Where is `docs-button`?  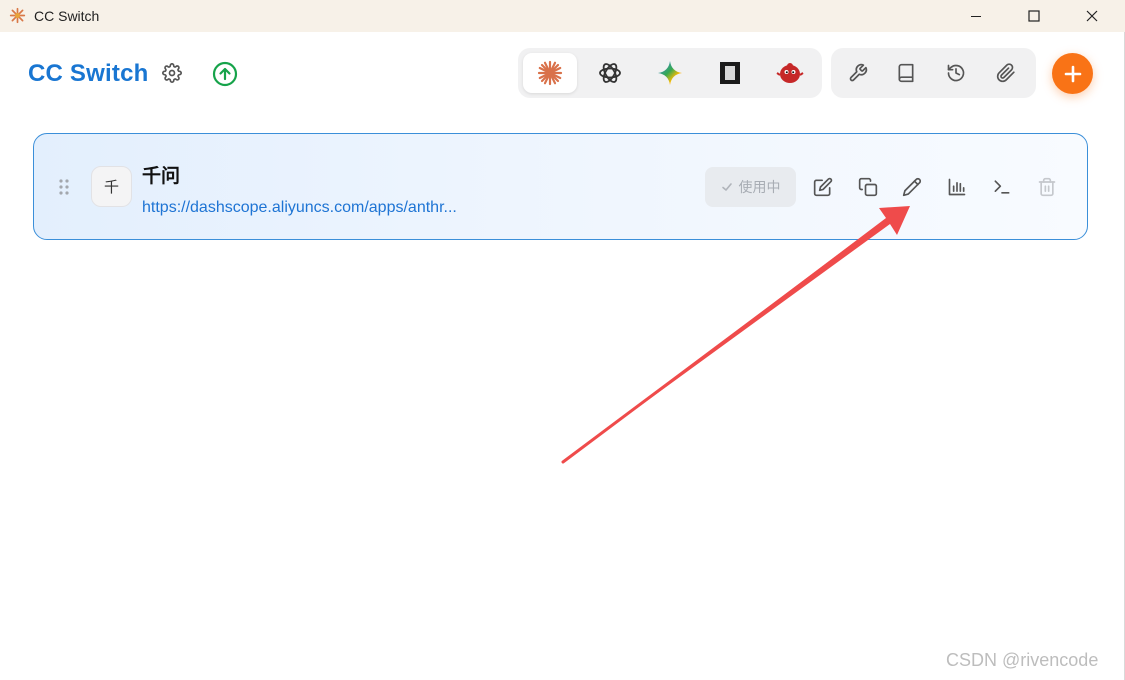
docs-button is located at coordinates (906, 73).